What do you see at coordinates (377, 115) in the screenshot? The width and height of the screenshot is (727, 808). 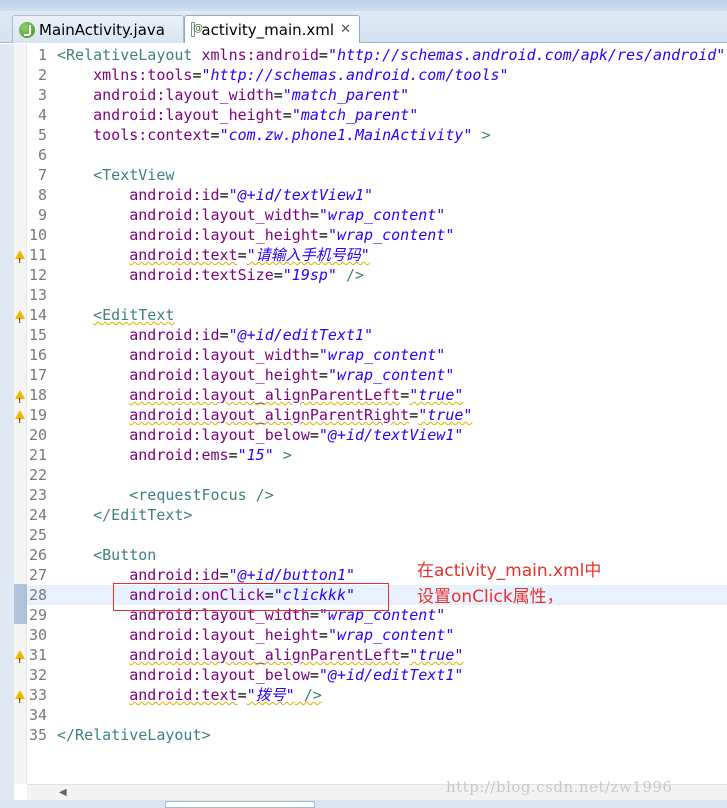 I see `code-line: 4 android:layout_height="match_parent"` at bounding box center [377, 115].